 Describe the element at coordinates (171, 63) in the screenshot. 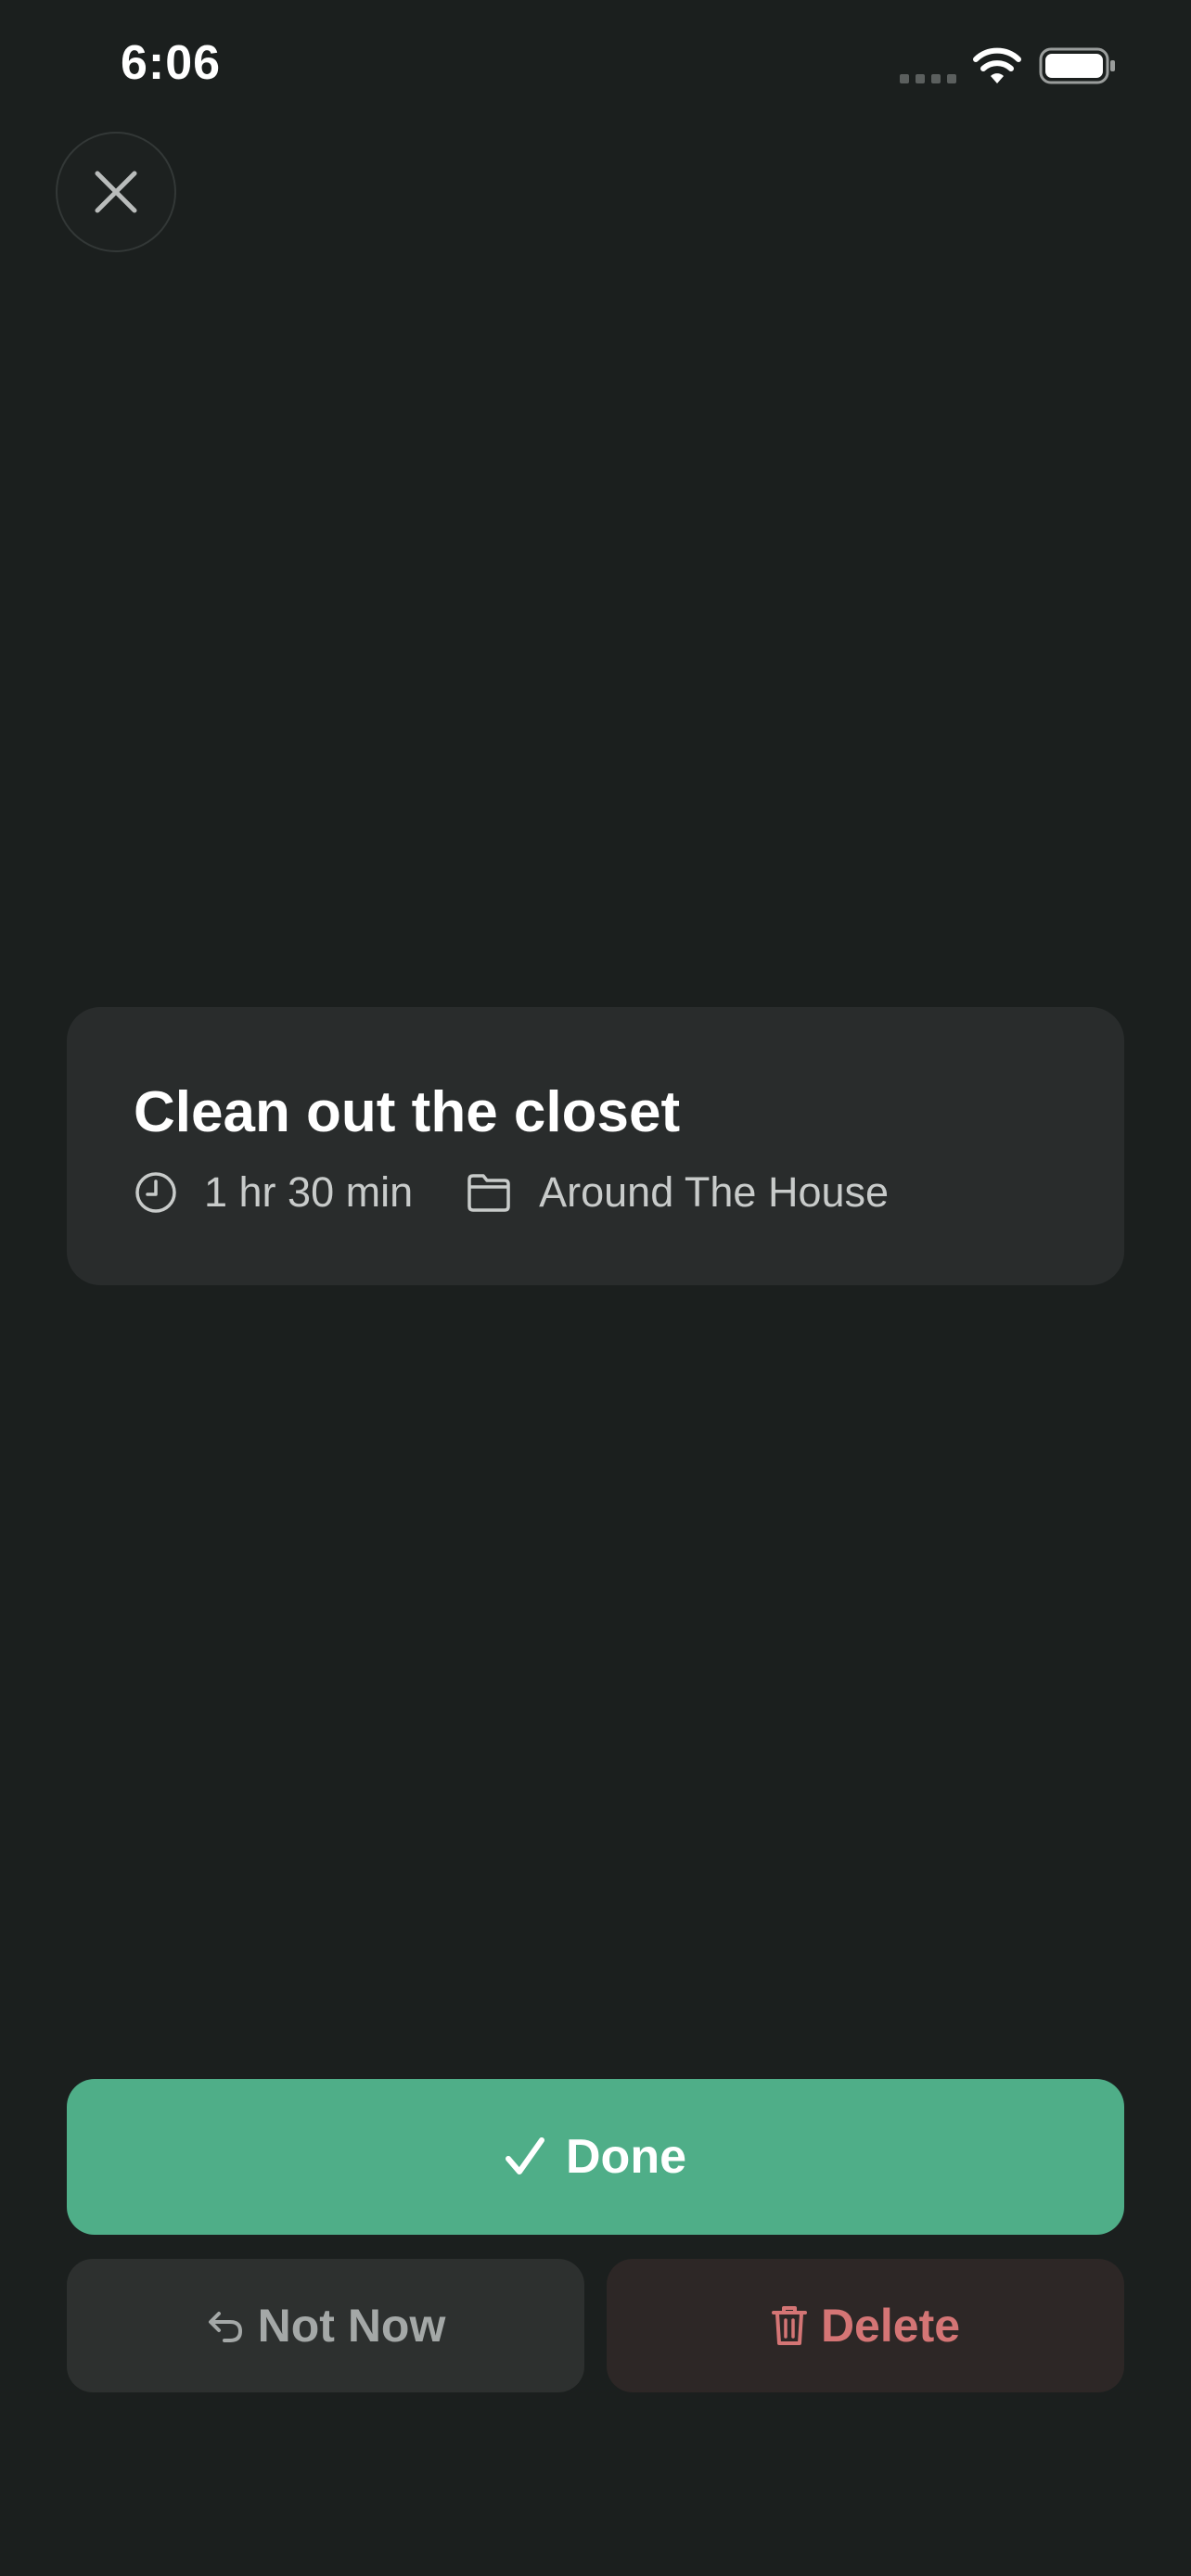

I see `status-time: 6:06` at that location.